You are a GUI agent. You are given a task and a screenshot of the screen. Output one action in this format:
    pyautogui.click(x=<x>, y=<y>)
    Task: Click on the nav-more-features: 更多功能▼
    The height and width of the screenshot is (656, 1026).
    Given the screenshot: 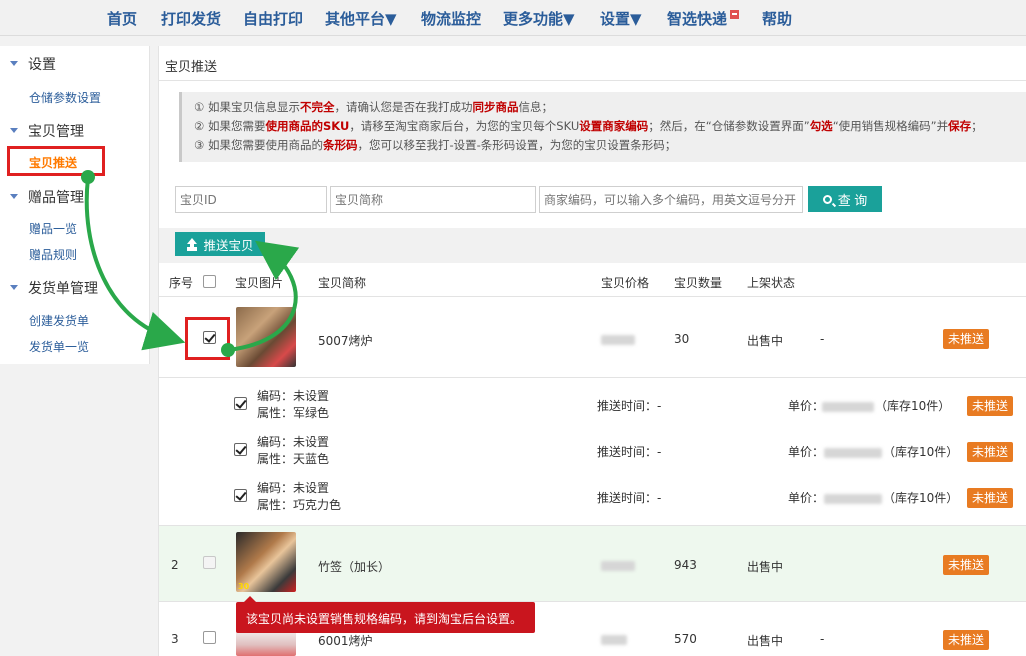 What is the action you would take?
    pyautogui.click(x=539, y=18)
    